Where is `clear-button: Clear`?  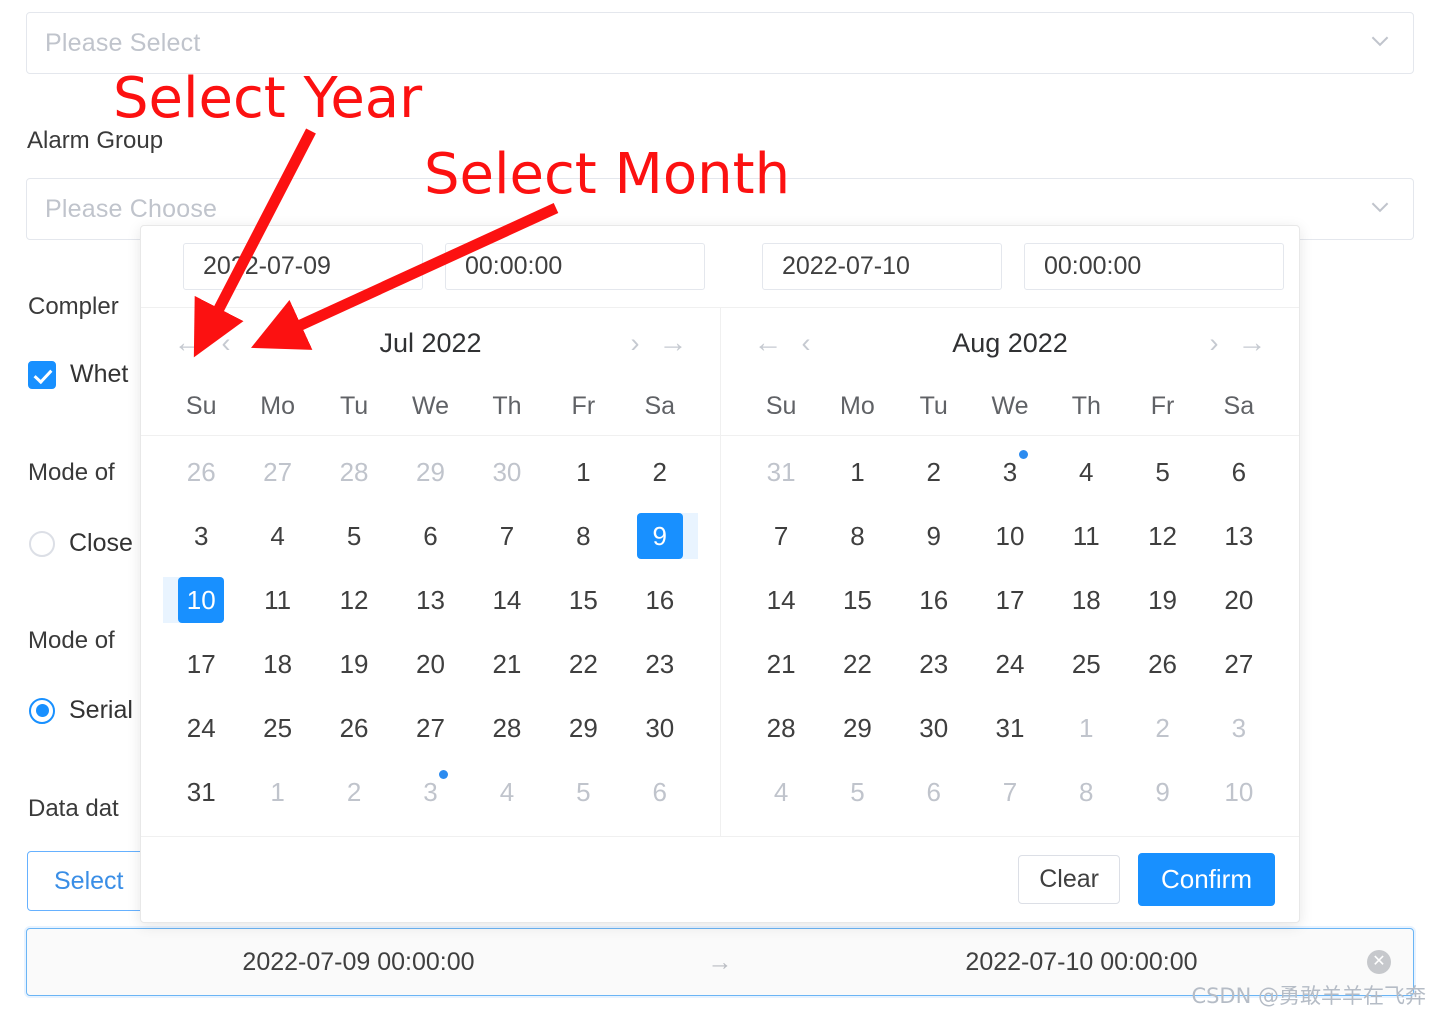
clear-button: Clear is located at coordinates (1069, 879).